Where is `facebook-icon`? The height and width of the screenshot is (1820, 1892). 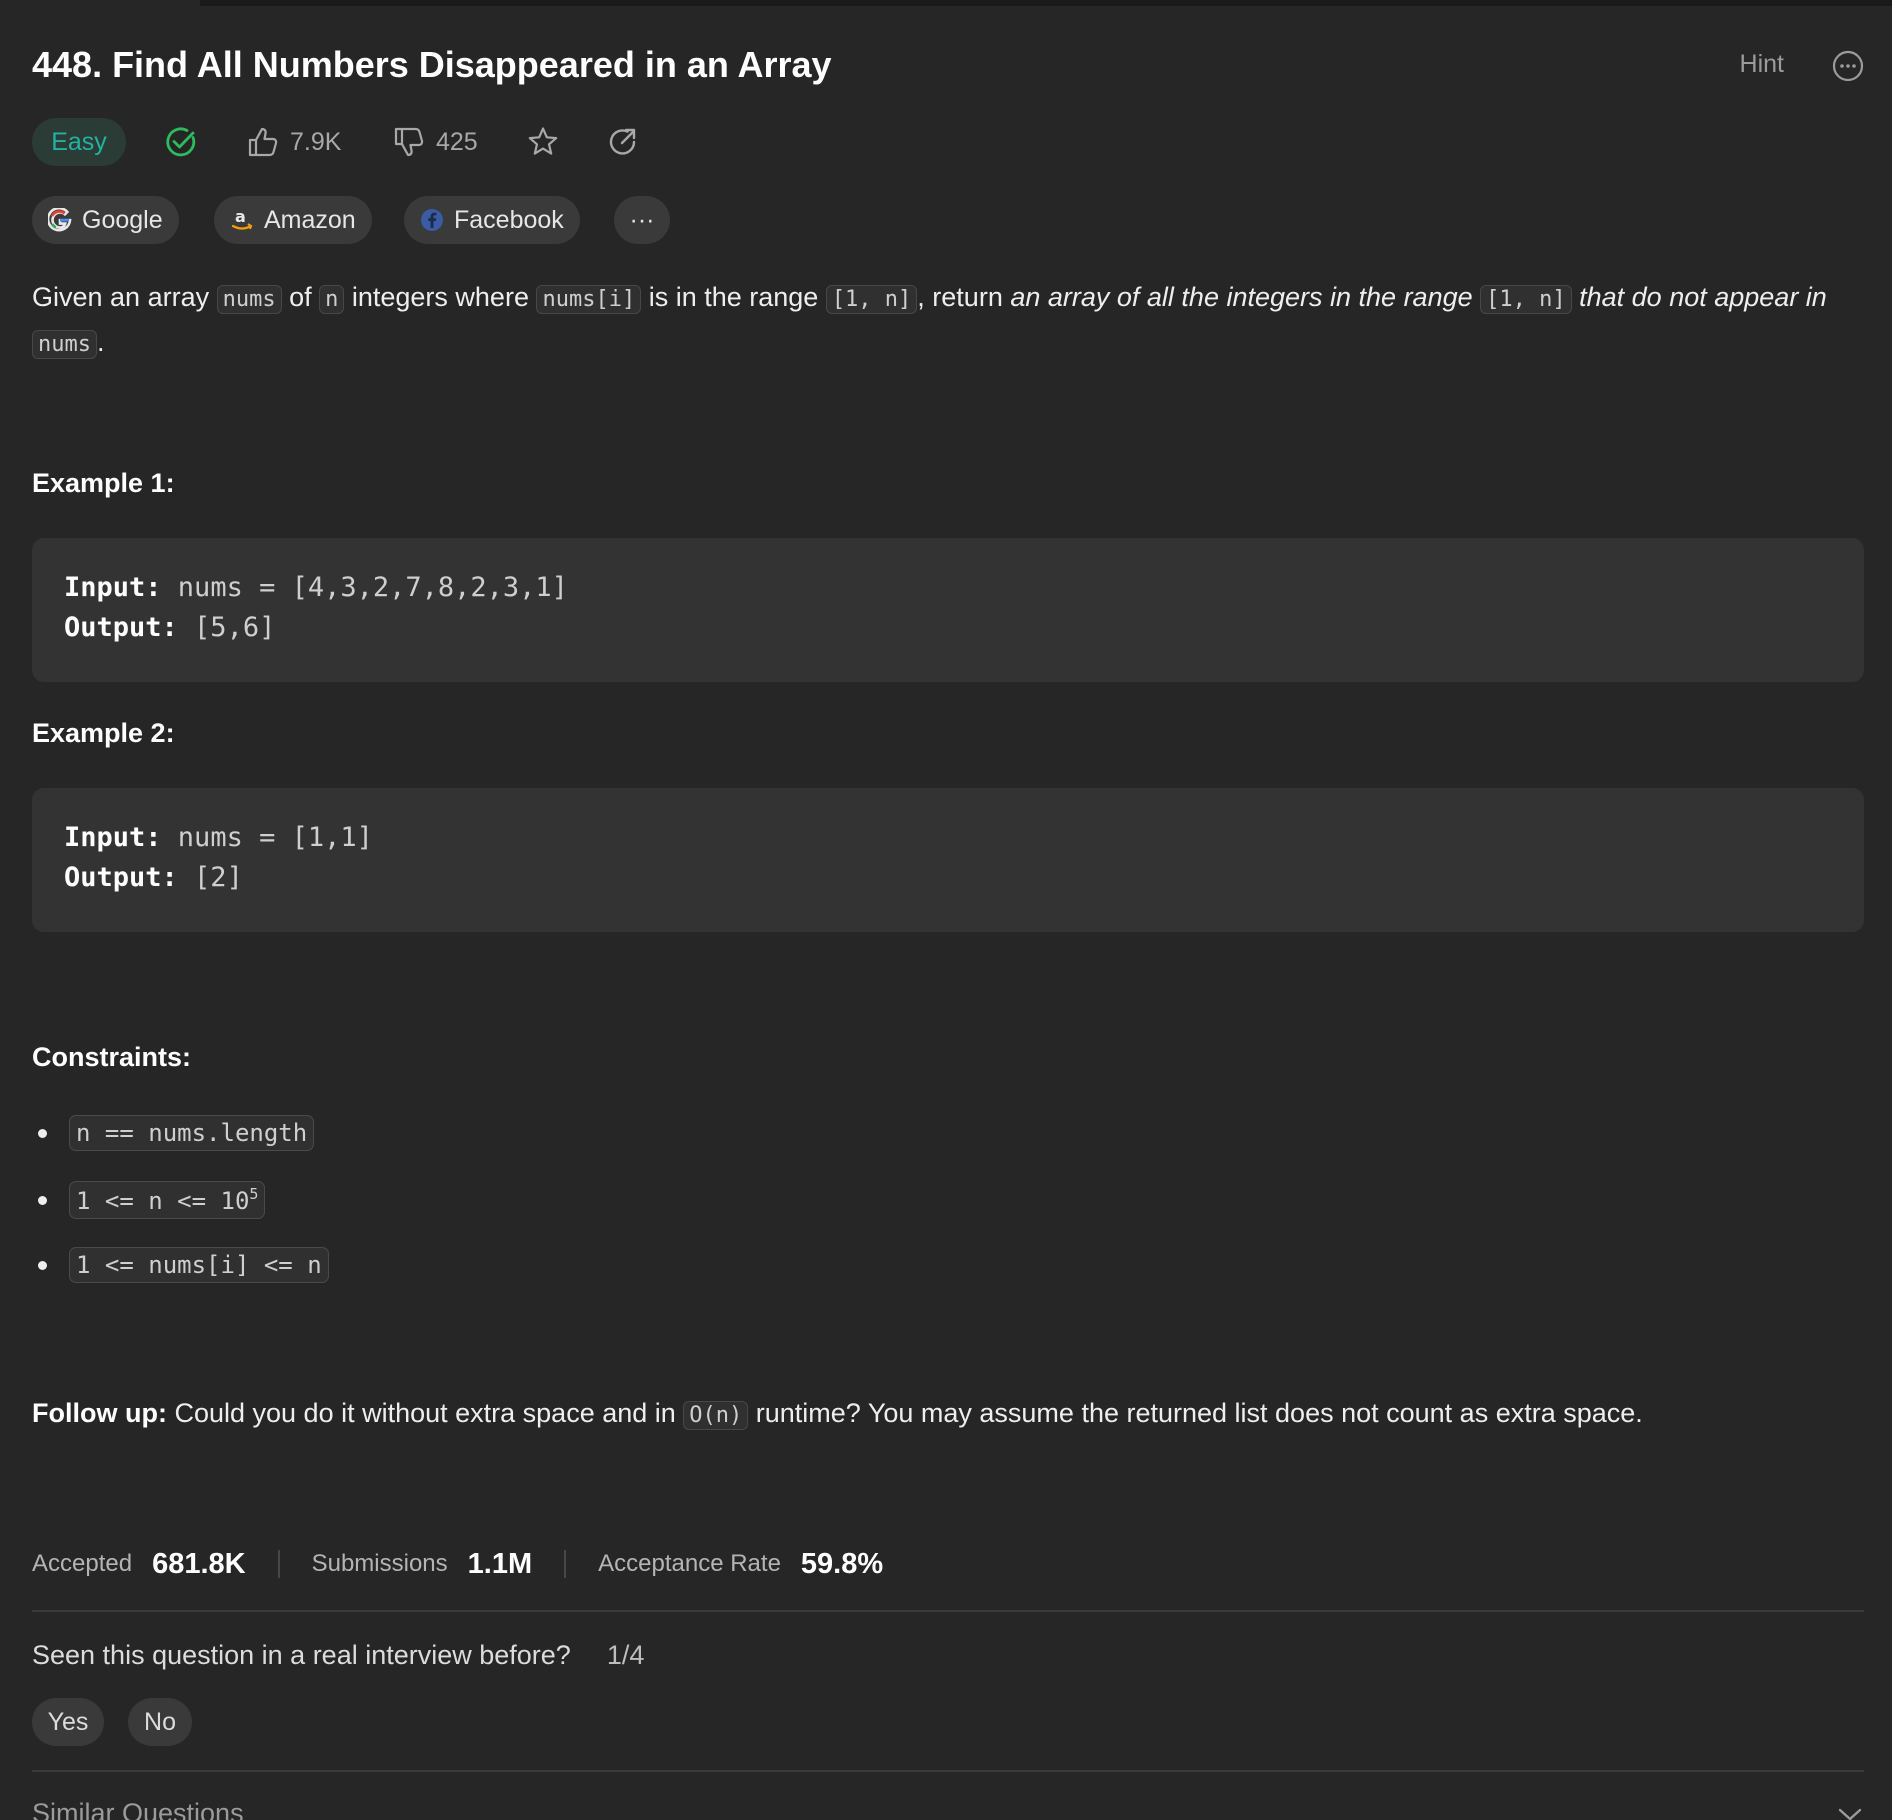 facebook-icon is located at coordinates (432, 220).